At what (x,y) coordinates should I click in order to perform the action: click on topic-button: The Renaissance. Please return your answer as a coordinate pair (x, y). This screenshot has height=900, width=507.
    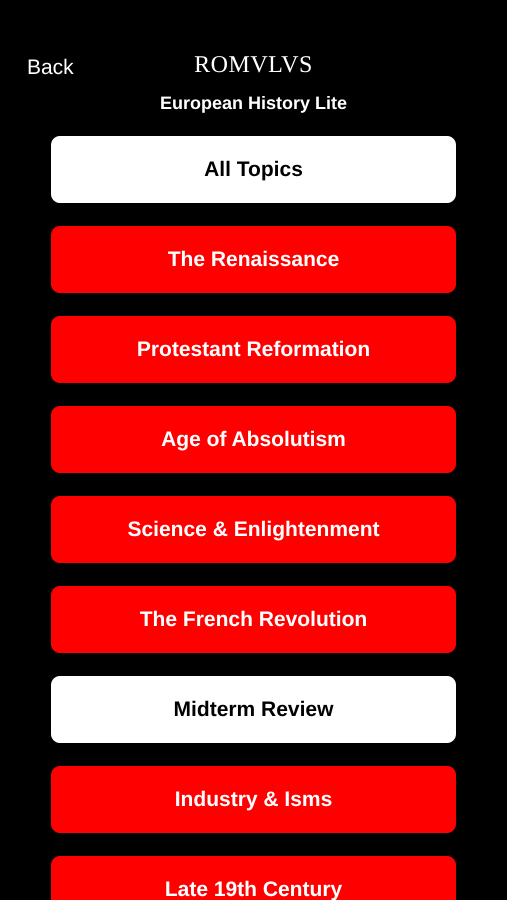
    Looking at the image, I should click on (253, 259).